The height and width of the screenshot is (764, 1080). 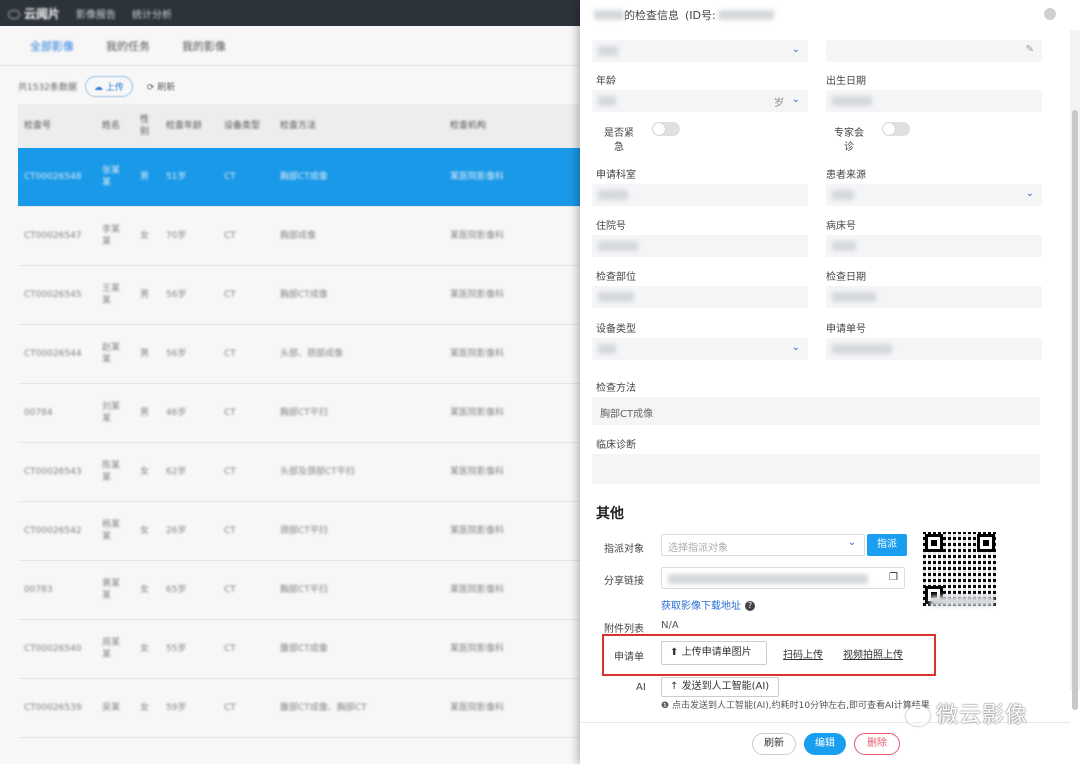 I want to click on col-name: 姓名, so click(x=115, y=126).